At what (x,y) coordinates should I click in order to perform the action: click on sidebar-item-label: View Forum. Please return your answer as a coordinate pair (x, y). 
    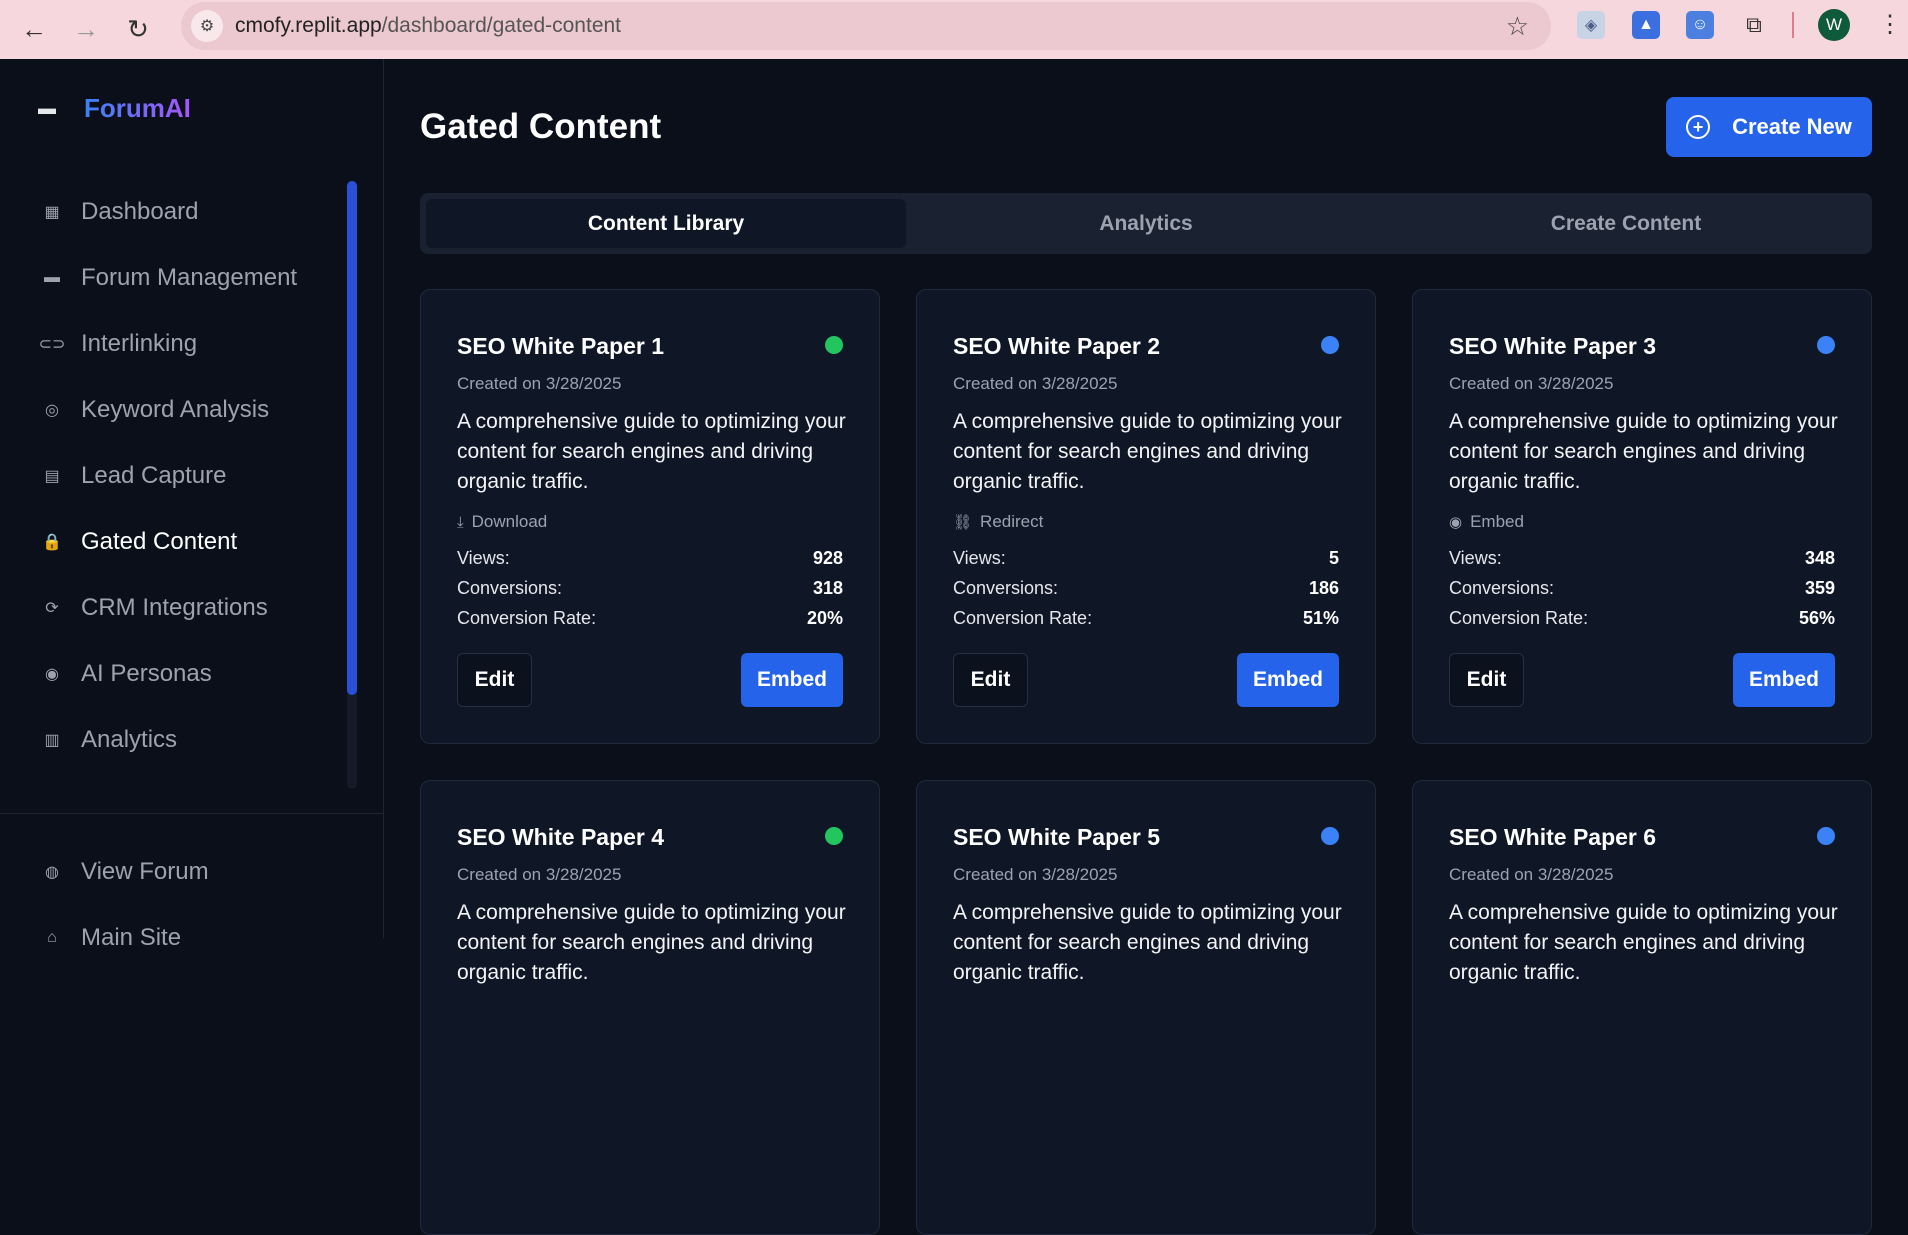
    Looking at the image, I should click on (145, 871).